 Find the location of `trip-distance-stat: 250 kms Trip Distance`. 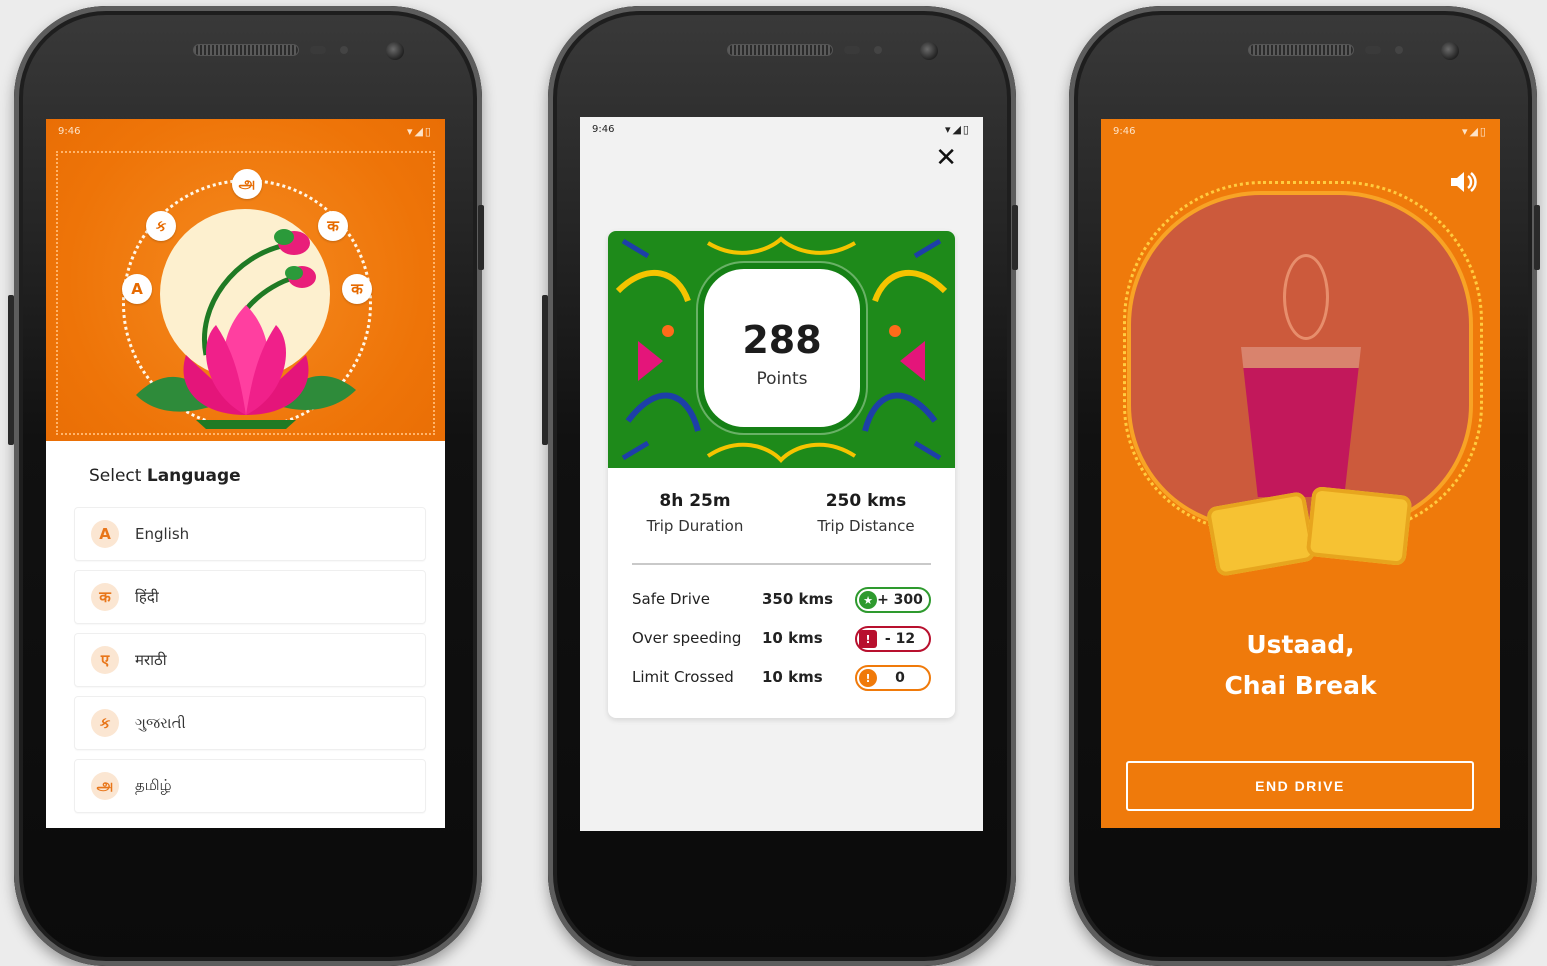

trip-distance-stat: 250 kms Trip Distance is located at coordinates (866, 513).